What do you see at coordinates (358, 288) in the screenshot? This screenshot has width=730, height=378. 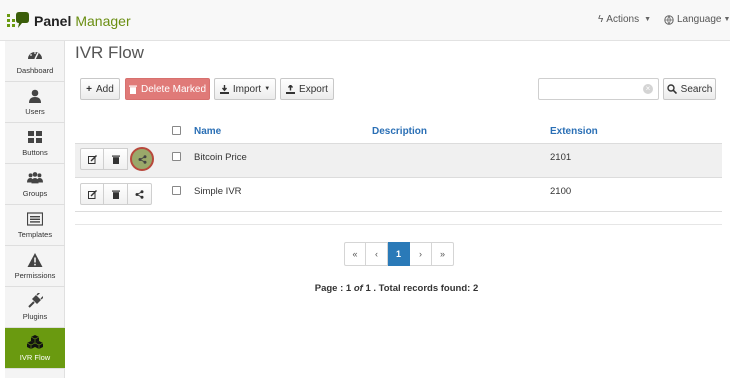 I see `page-of-word: of` at bounding box center [358, 288].